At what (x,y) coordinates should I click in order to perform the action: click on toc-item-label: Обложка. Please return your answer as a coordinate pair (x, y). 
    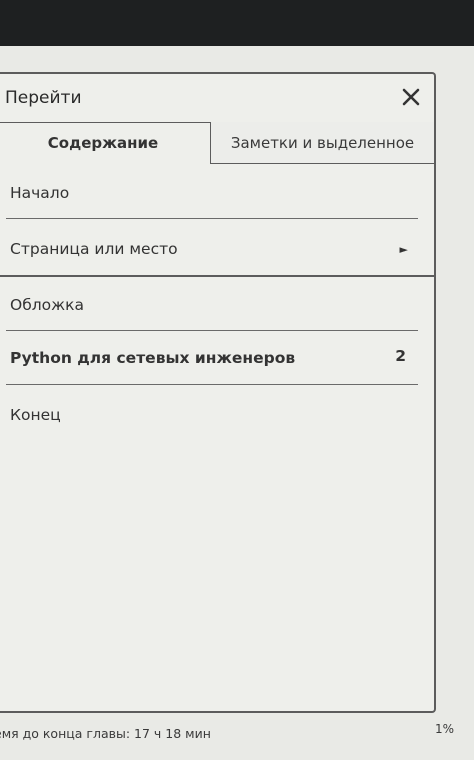
    Looking at the image, I should click on (47, 305).